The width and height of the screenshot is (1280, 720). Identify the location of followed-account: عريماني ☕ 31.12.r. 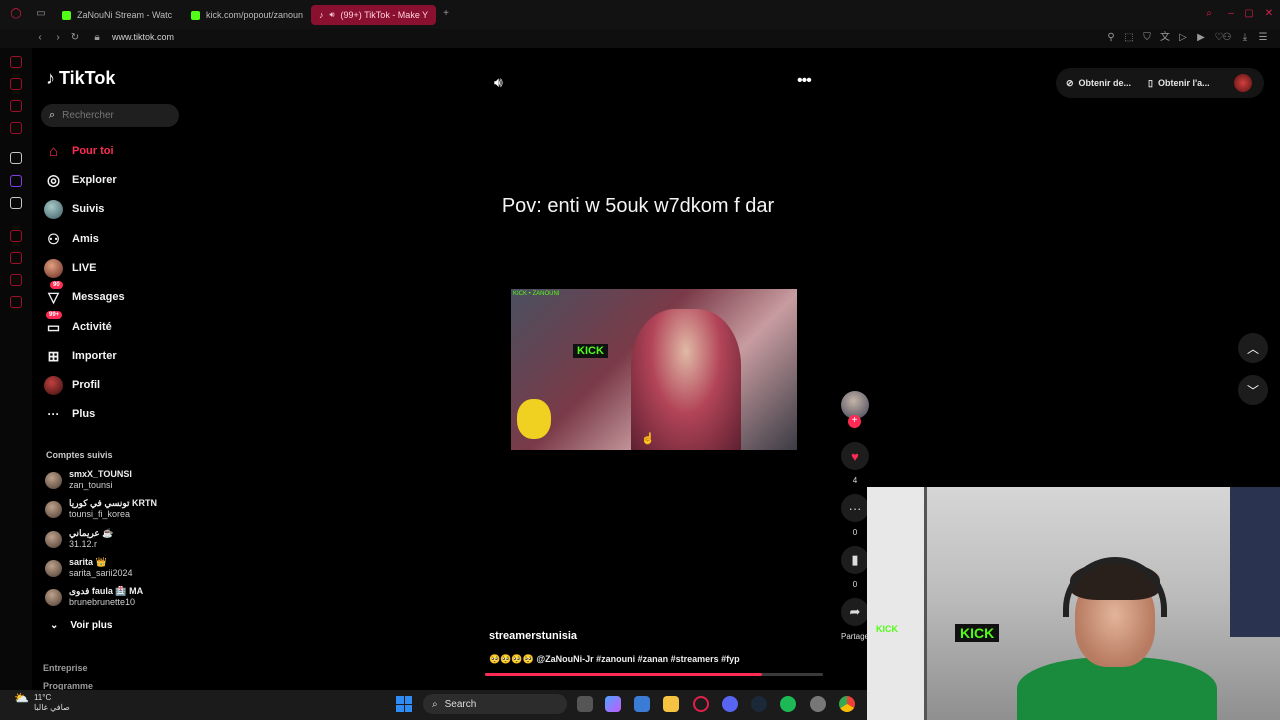
(79, 539).